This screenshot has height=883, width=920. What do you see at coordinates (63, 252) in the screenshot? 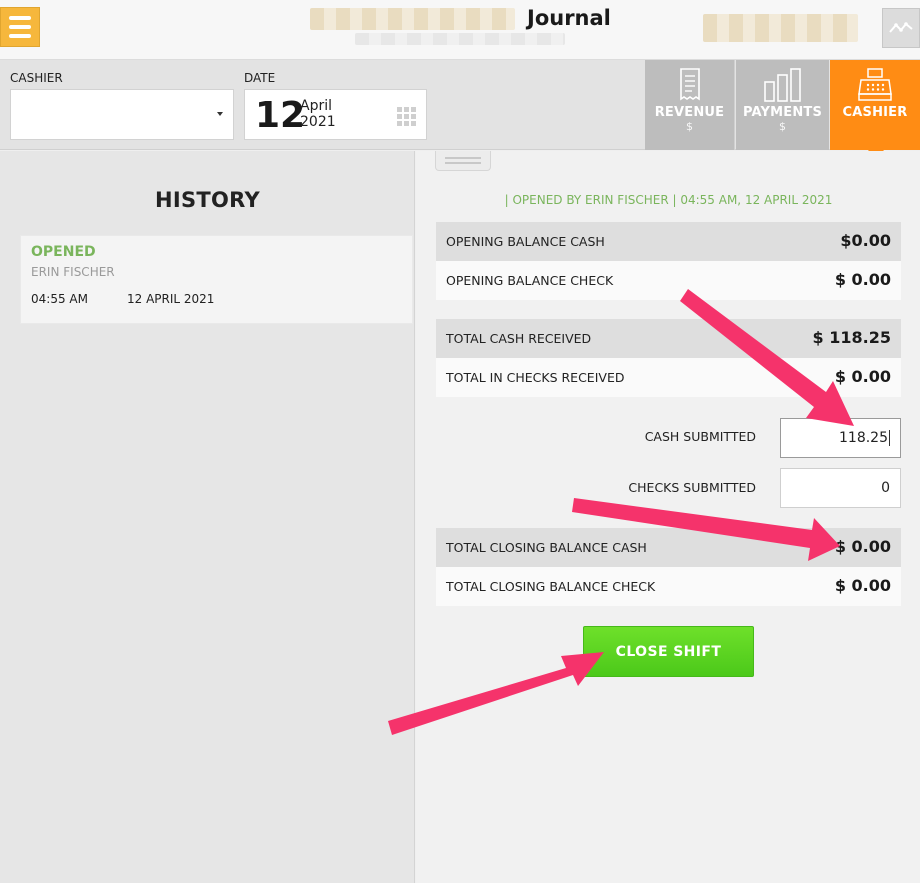
I see `history-entry-status: OPENED` at bounding box center [63, 252].